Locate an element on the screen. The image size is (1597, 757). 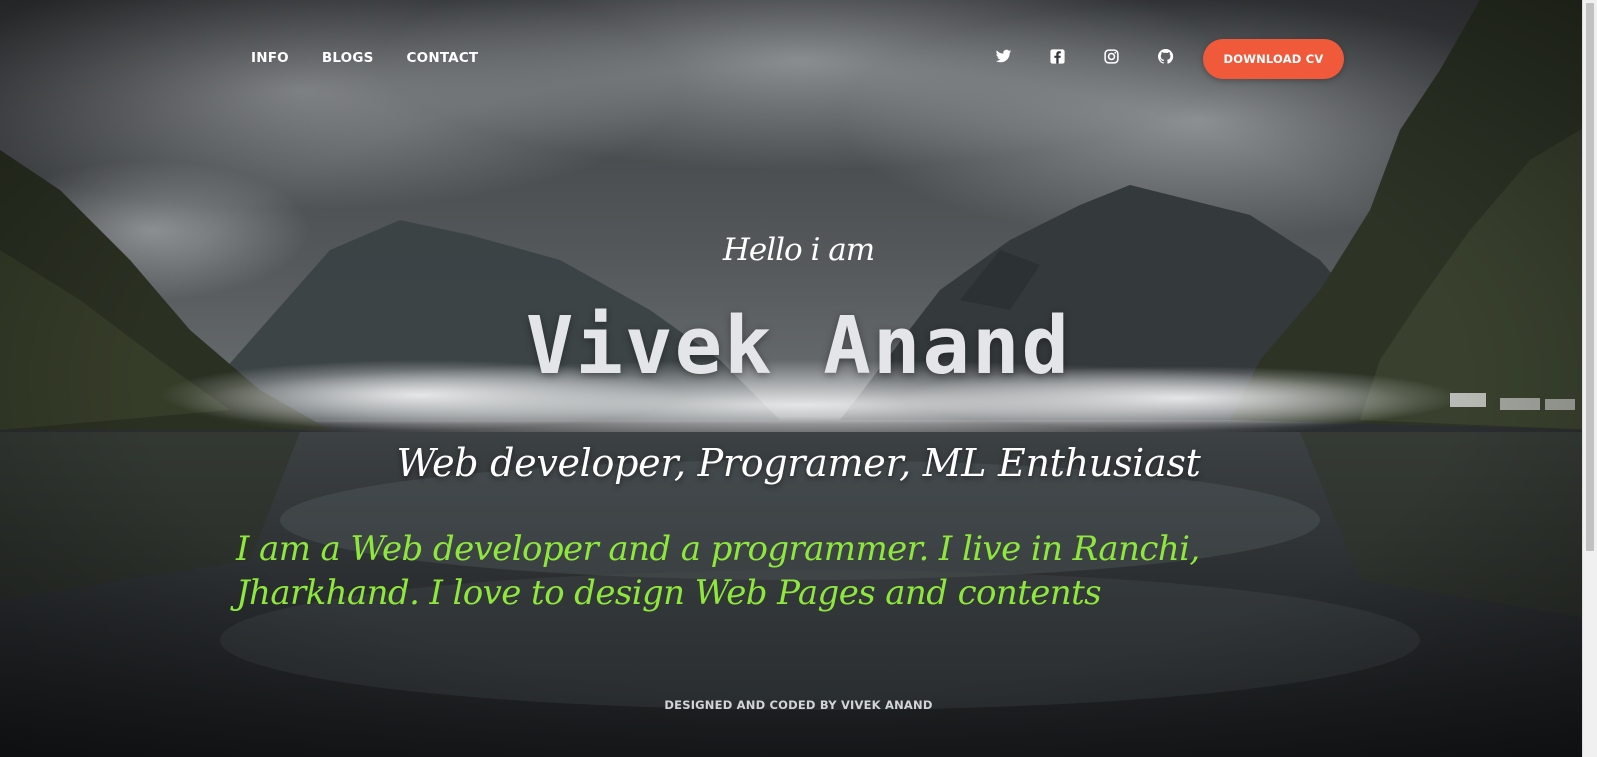
download-cv-button: DOWNLOAD CV is located at coordinates (1273, 59).